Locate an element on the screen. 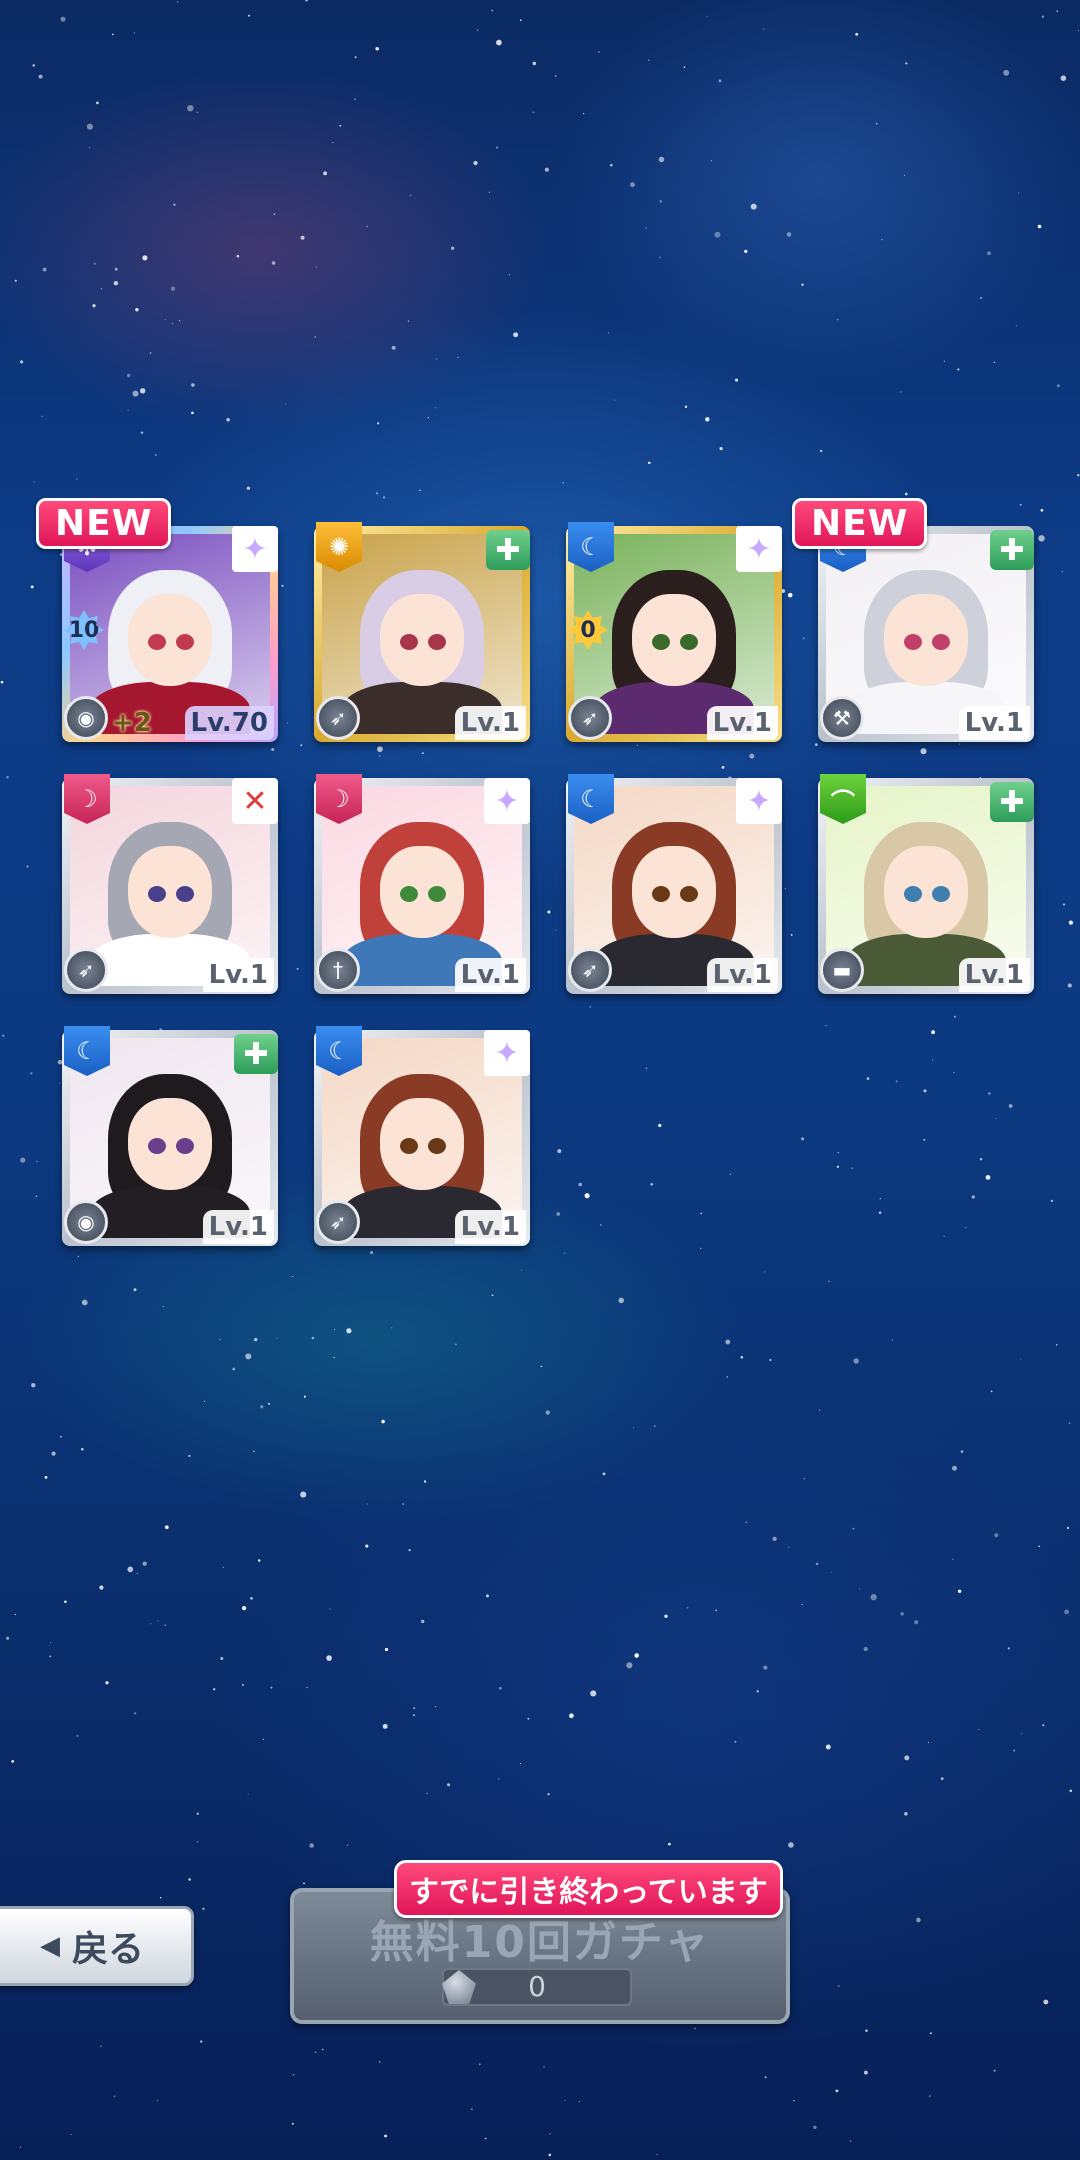  gacha-result-card: ✺ ✚ ➶ Lv.1 is located at coordinates (422, 632).